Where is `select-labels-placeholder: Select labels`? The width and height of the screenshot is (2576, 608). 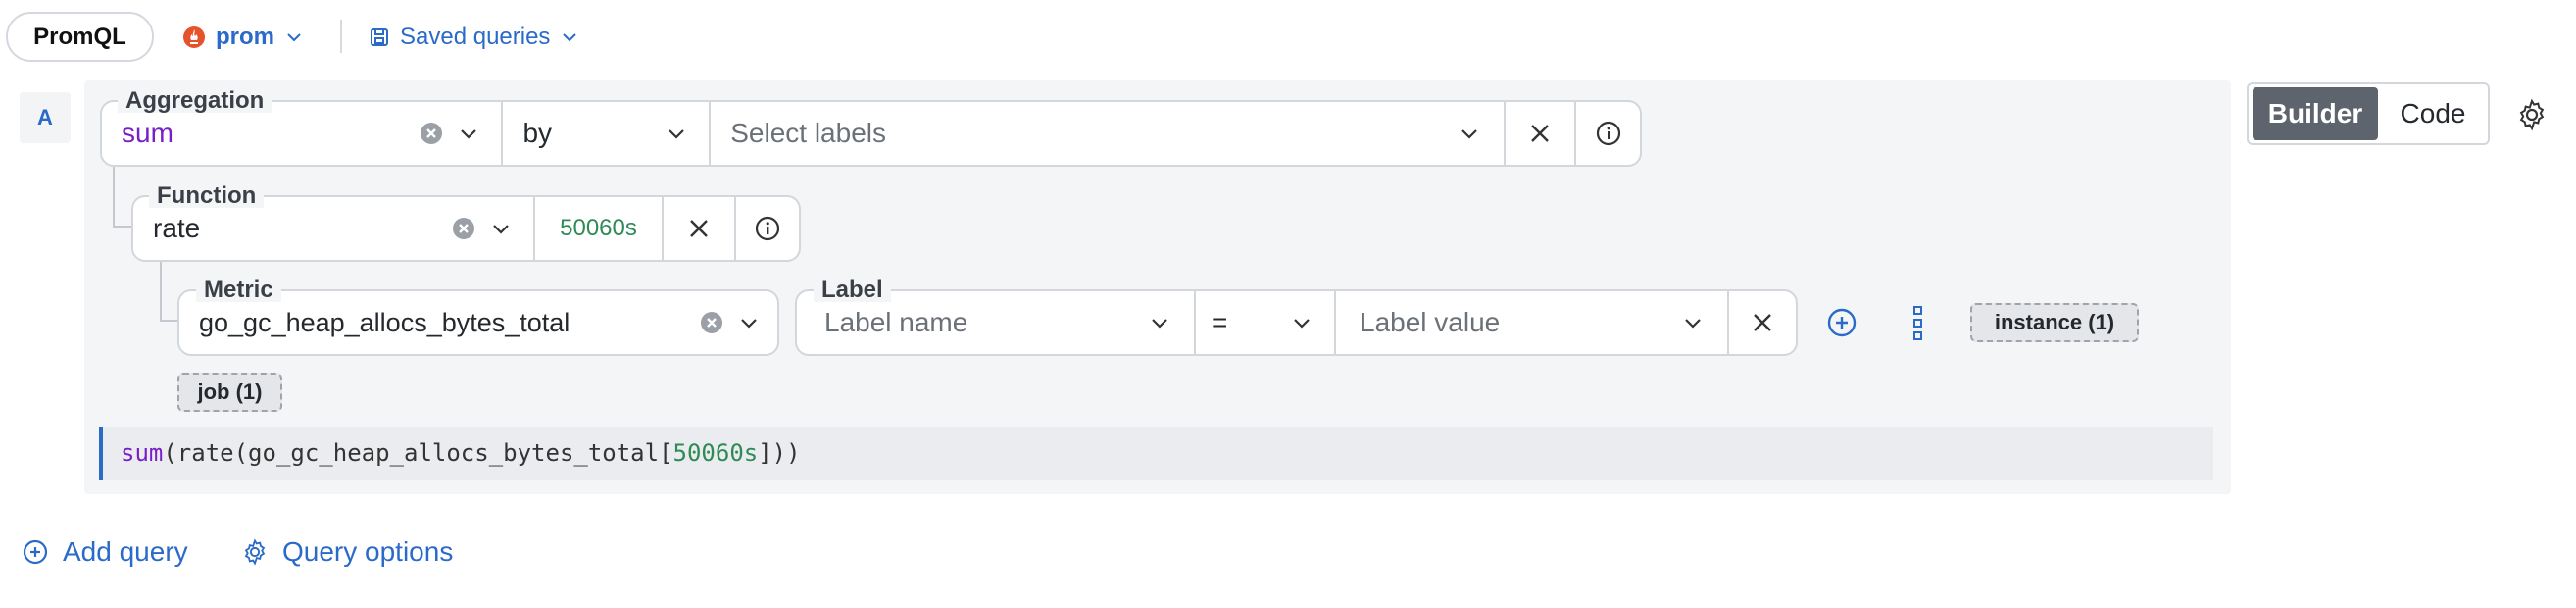
select-labels-placeholder: Select labels is located at coordinates (808, 133).